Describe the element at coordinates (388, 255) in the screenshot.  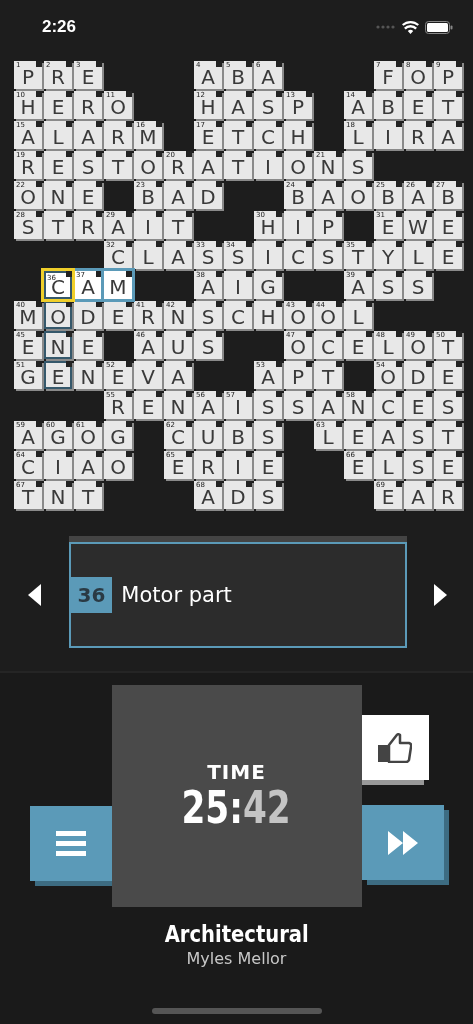
I see `letter-tile: Y` at that location.